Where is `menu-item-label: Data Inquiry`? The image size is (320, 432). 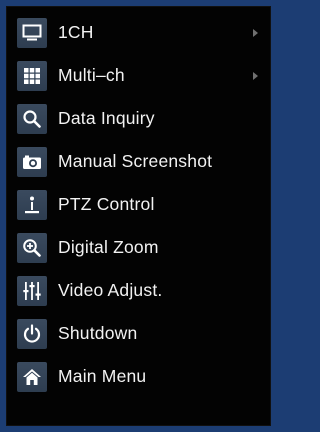 menu-item-label: Data Inquiry is located at coordinates (106, 118).